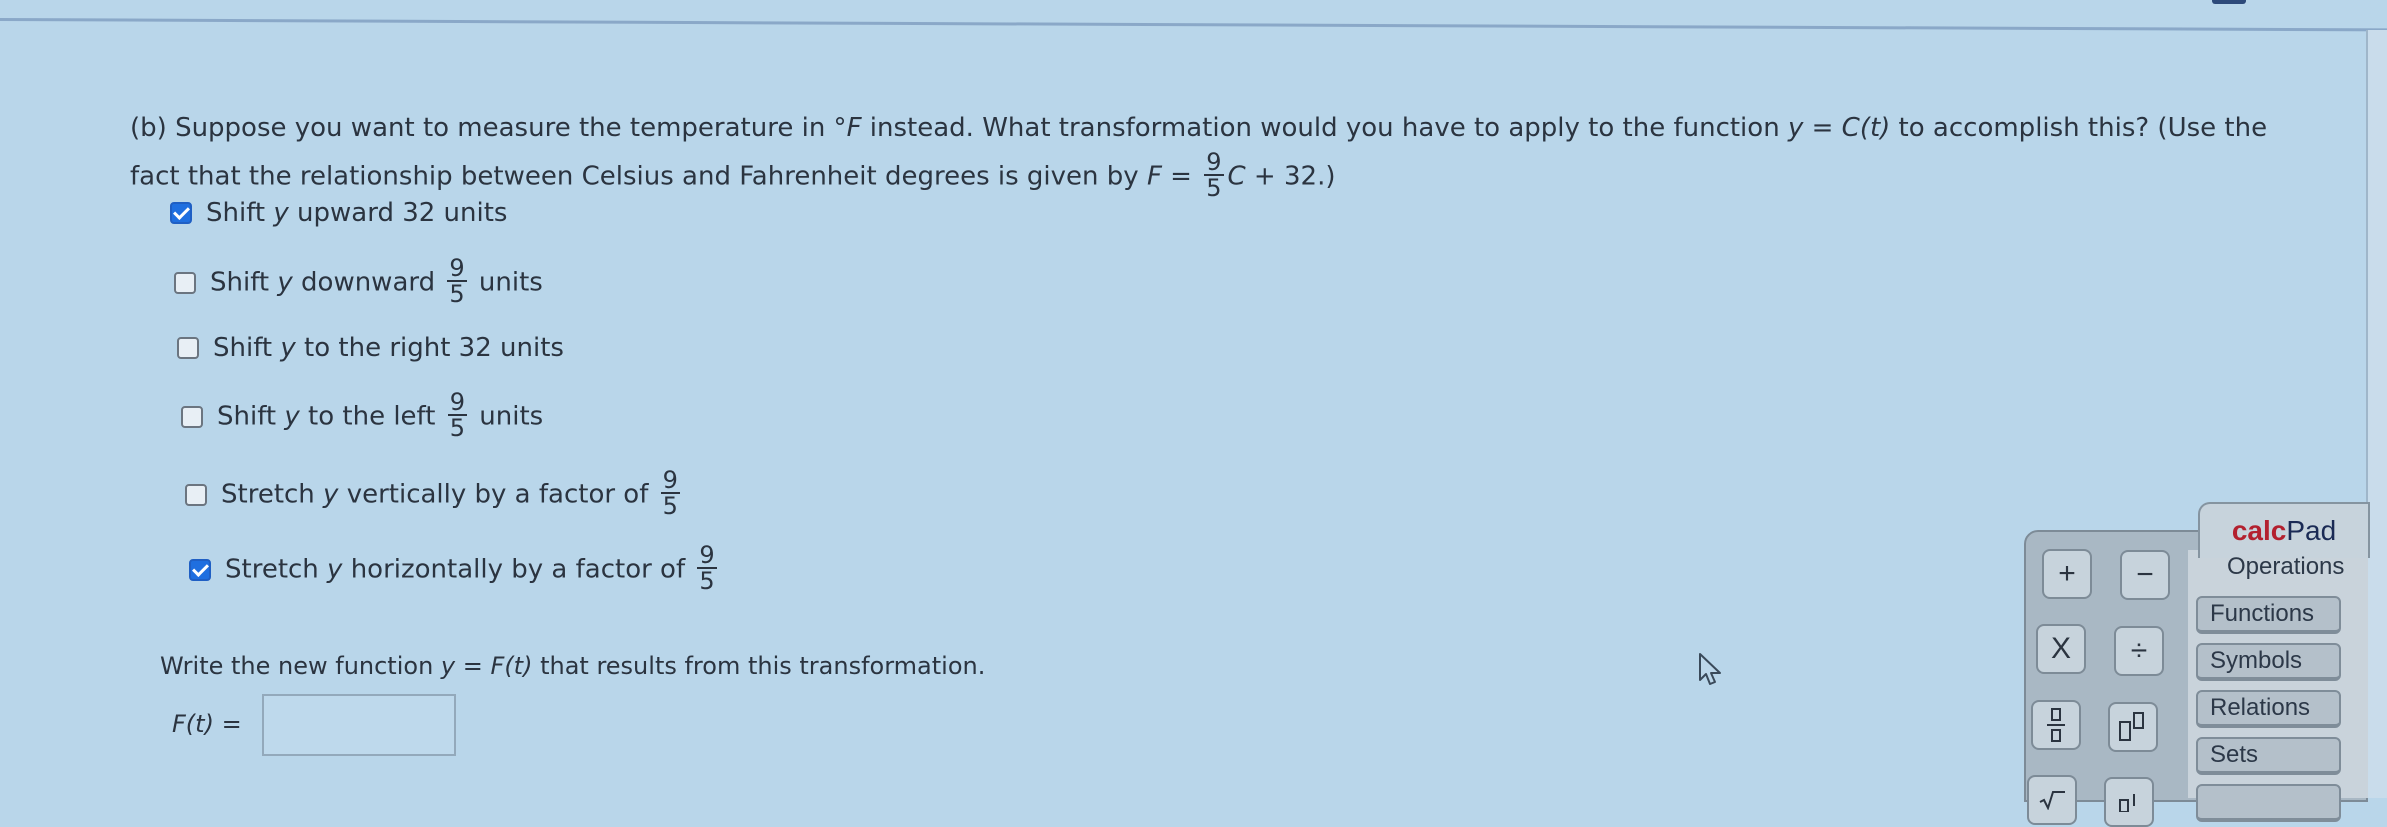 This screenshot has width=2387, height=827. I want to click on calcpad-tab-relations: Relations, so click(2268, 709).